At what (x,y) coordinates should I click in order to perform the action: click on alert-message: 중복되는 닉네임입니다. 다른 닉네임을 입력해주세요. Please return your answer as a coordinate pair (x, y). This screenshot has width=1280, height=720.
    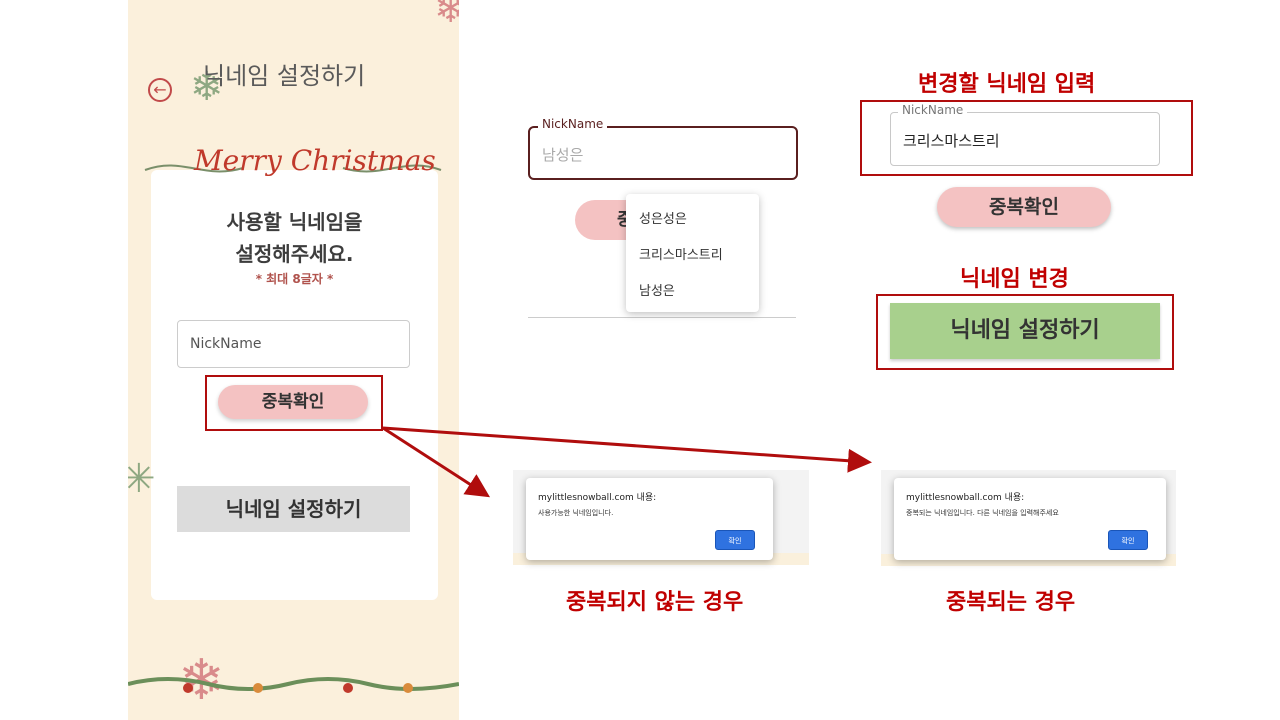
    Looking at the image, I should click on (982, 513).